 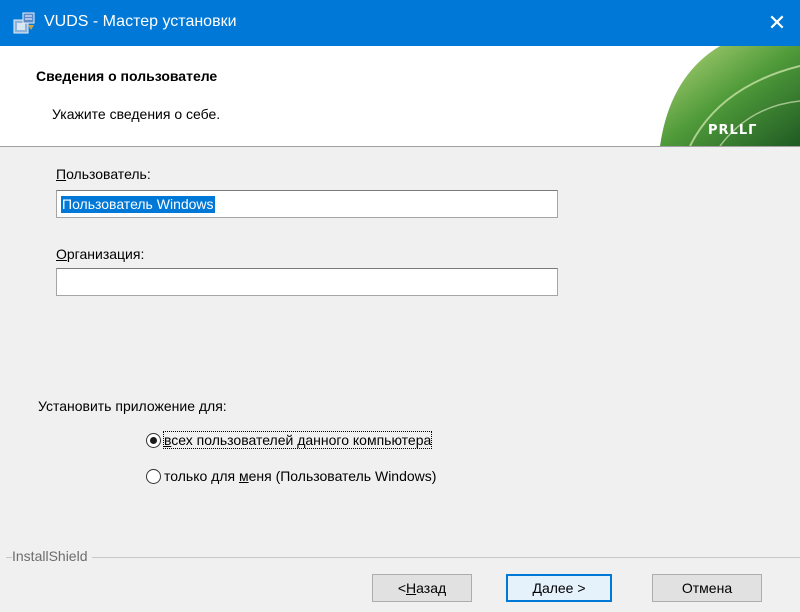 What do you see at coordinates (24, 23) in the screenshot?
I see `installer-app-icon` at bounding box center [24, 23].